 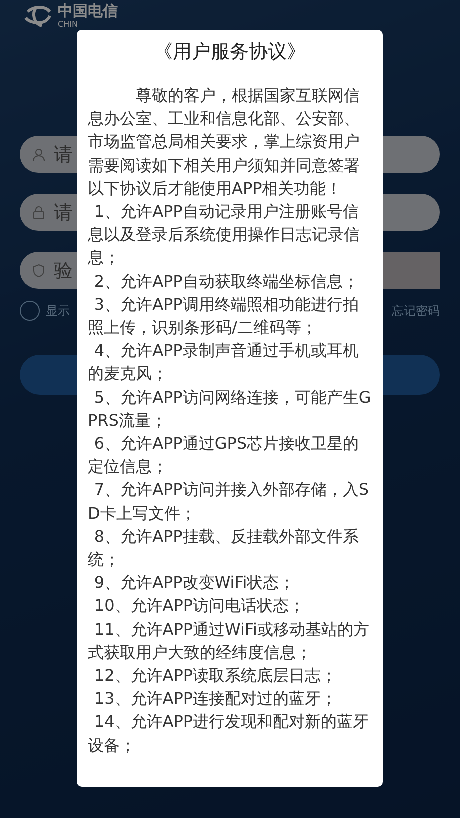 I want to click on agreement-item: 5、允许APP访问网络连接，可能产生GPRS流量；, so click(x=230, y=409).